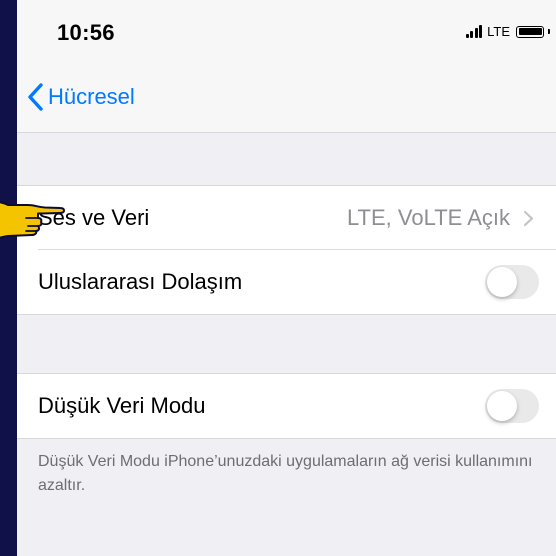 The image size is (556, 556). Describe the element at coordinates (286, 218) in the screenshot. I see `voice-and-data-row: Ses ve Veri LTE, VoLTE Açık` at that location.